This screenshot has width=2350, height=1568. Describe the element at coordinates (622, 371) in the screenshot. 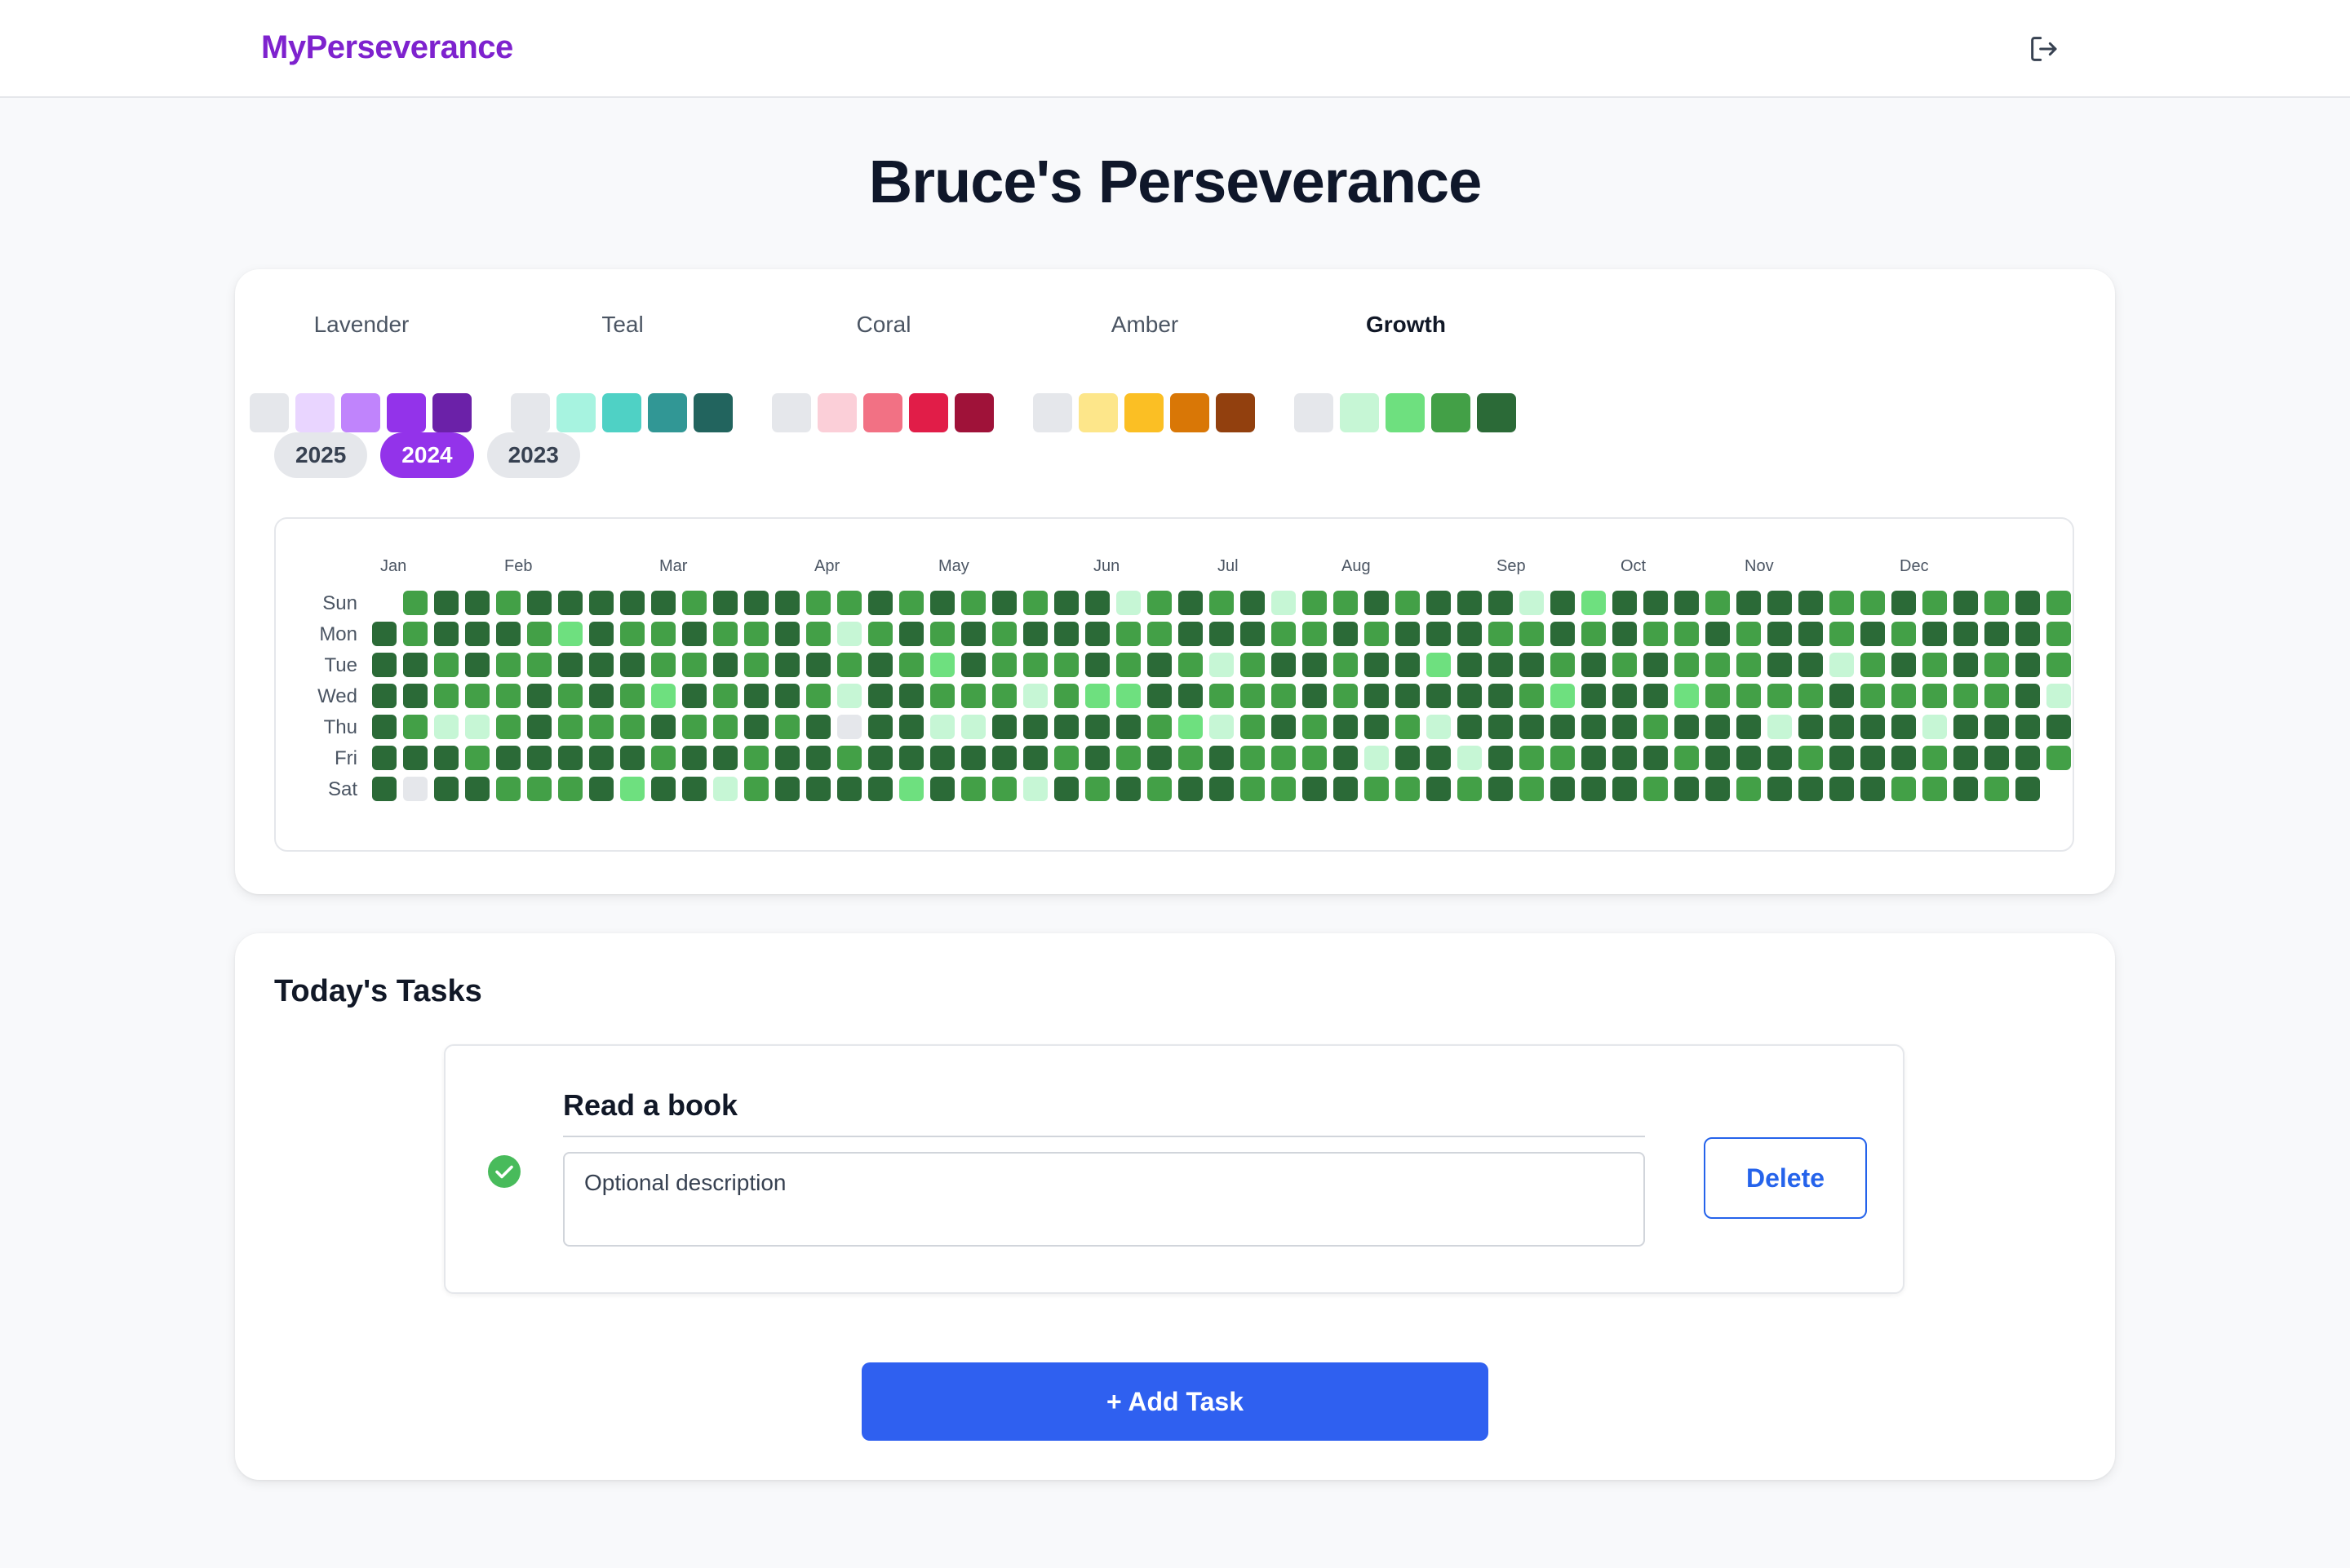

I see `palette-teal: Teal` at that location.